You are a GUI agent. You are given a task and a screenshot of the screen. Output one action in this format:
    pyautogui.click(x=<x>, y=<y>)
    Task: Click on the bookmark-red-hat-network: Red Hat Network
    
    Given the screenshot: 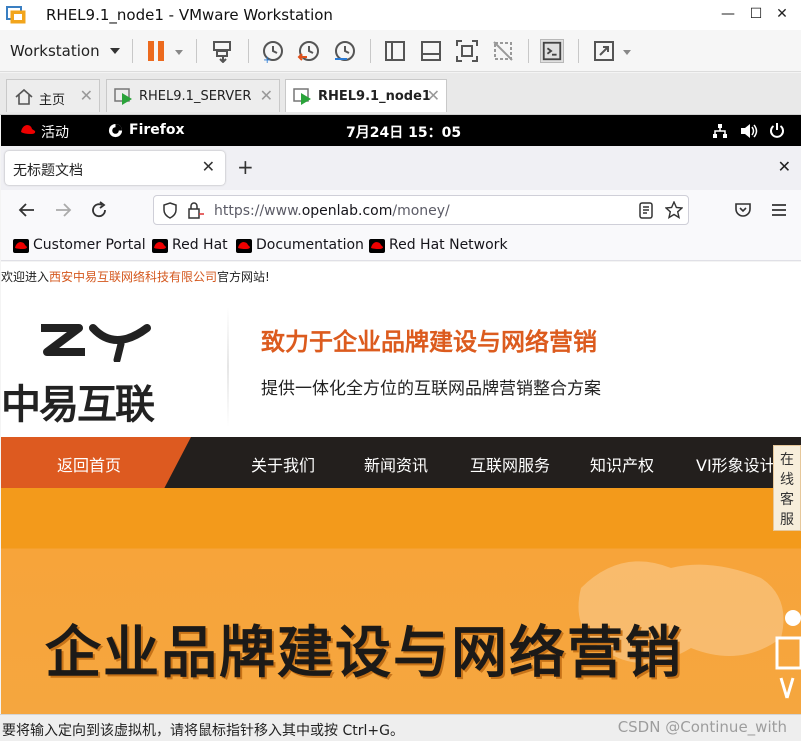 What is the action you would take?
    pyautogui.click(x=438, y=245)
    